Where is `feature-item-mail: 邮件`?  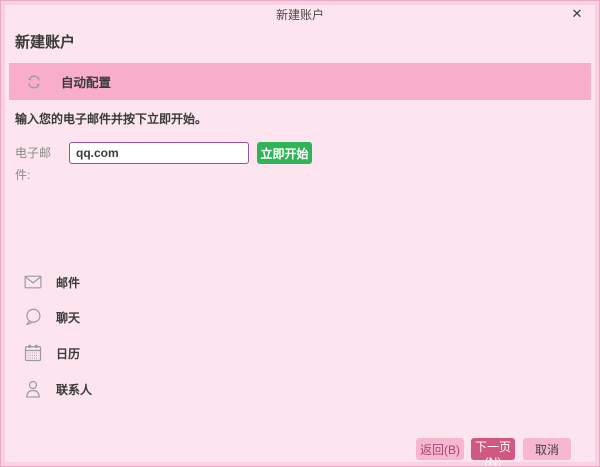 feature-item-mail: 邮件 is located at coordinates (101, 282).